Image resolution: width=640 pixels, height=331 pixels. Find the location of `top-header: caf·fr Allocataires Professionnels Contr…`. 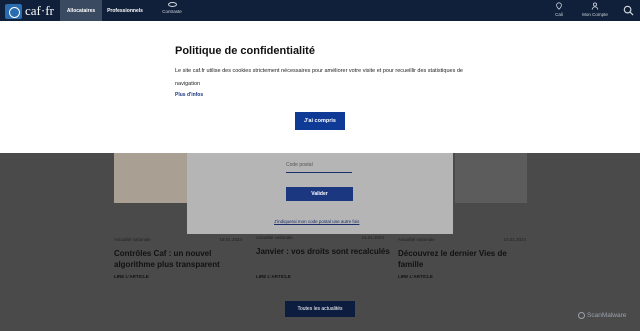

top-header: caf·fr Allocataires Professionnels Contr… is located at coordinates (320, 10).